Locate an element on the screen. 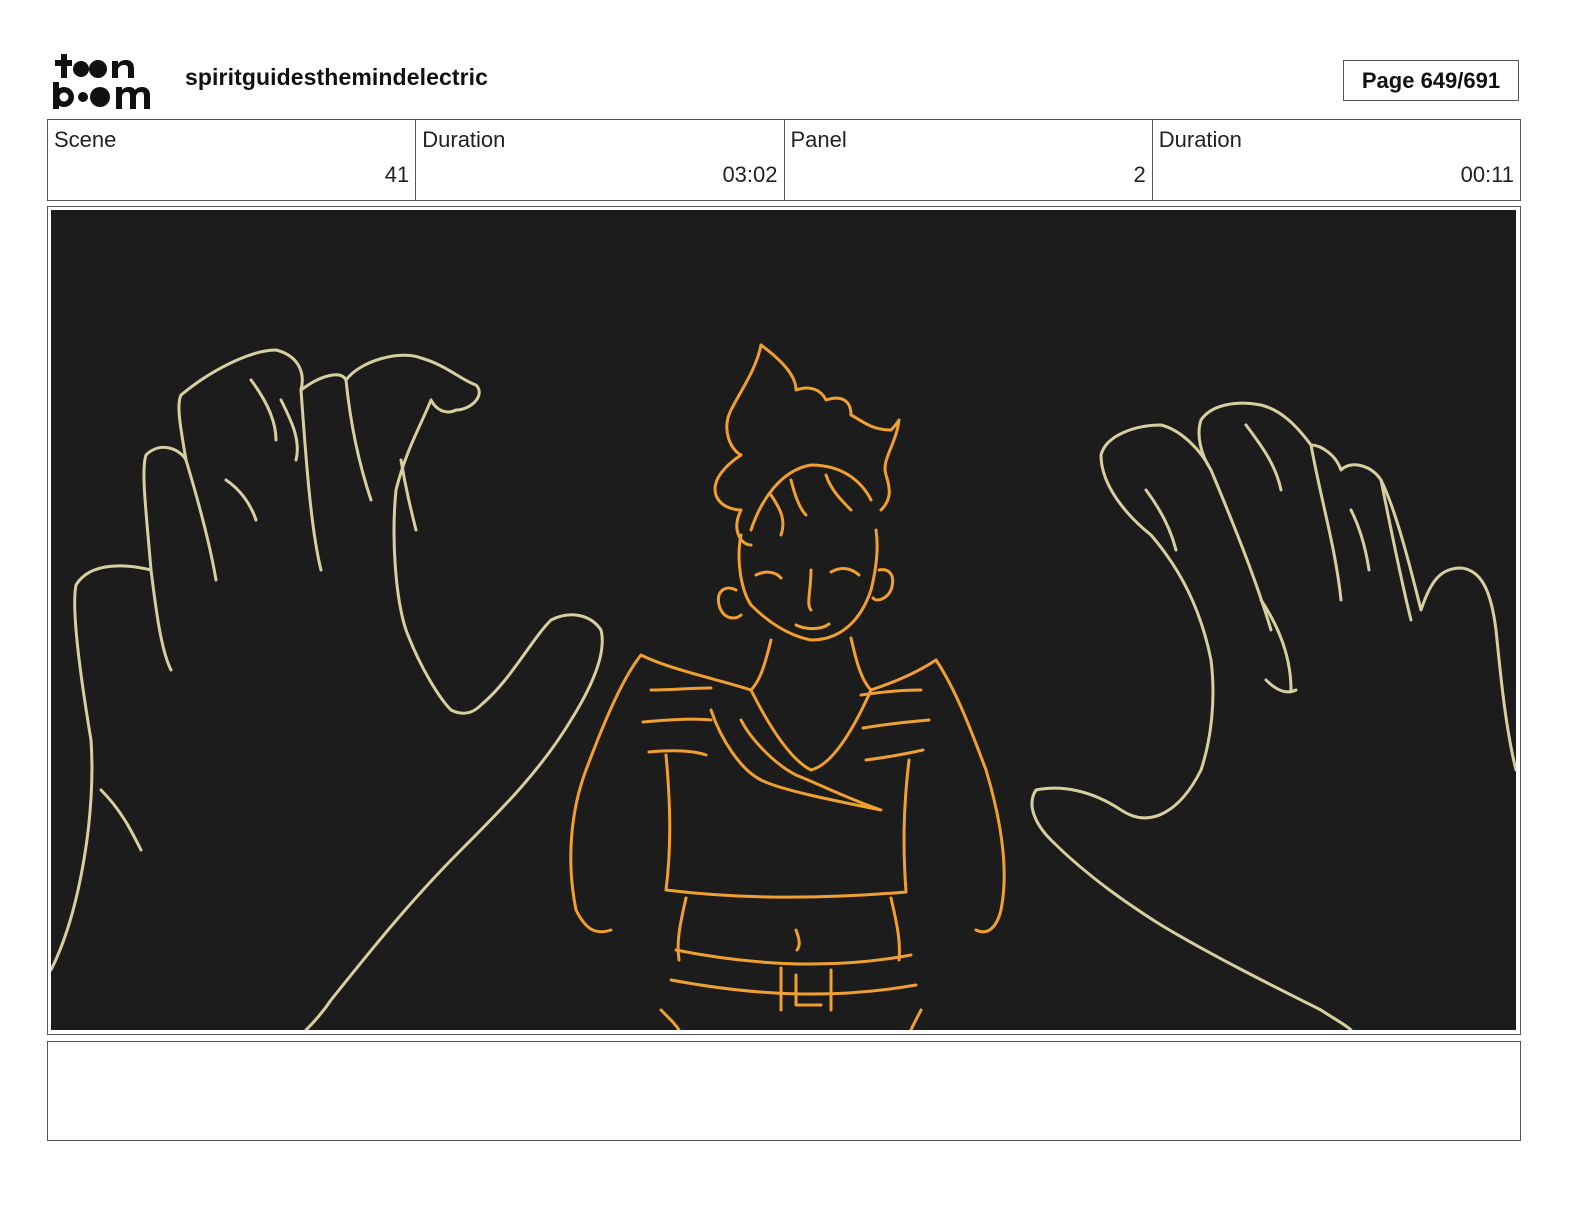  project-title: spiritguidesthemindelectric is located at coordinates (337, 77).